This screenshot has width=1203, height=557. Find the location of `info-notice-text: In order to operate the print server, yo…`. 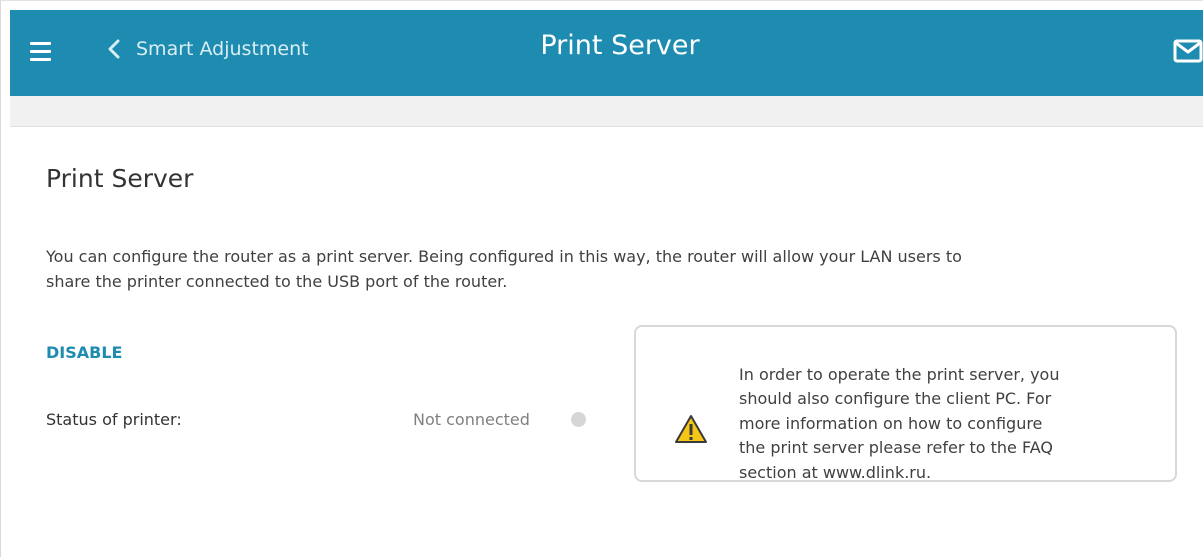

info-notice-text: In order to operate the print server, yo… is located at coordinates (949, 424).